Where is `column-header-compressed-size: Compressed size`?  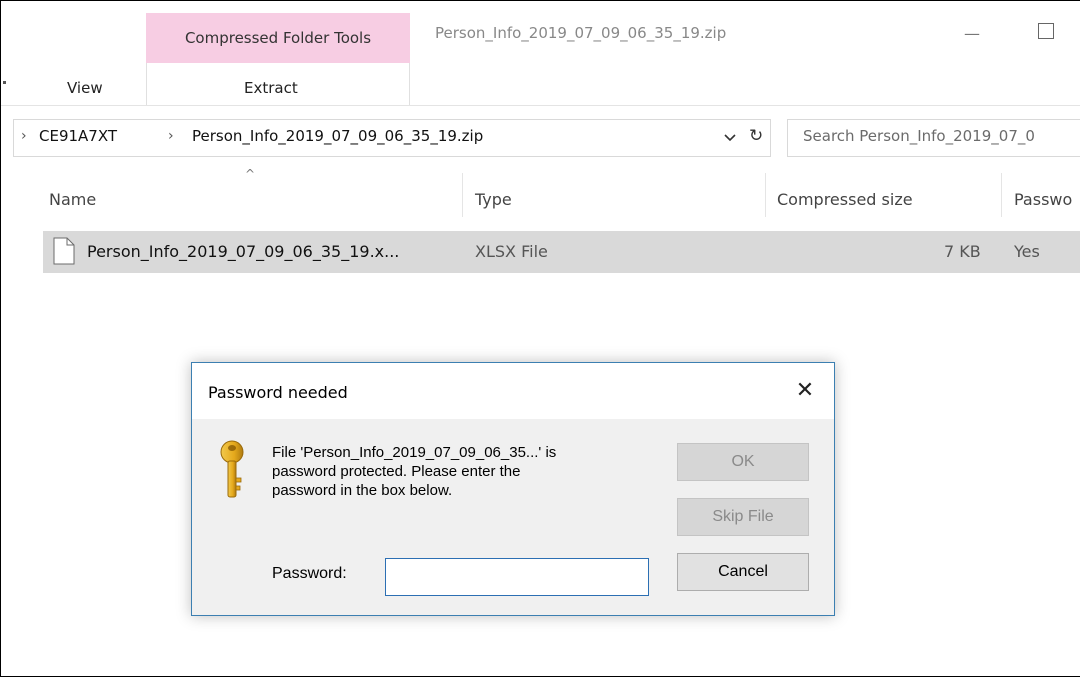 column-header-compressed-size: Compressed size is located at coordinates (845, 199).